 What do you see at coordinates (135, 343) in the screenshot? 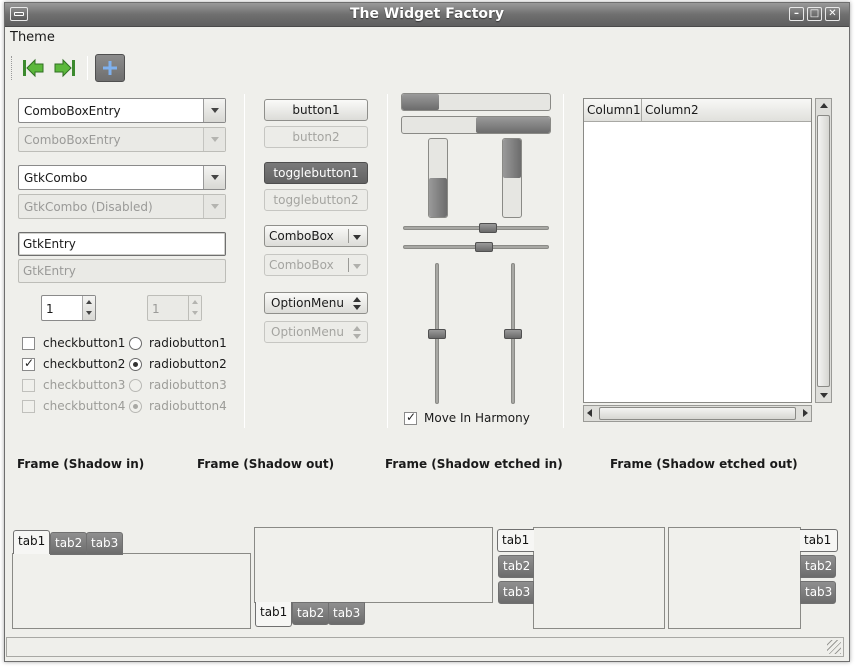
I see `radio-icon` at bounding box center [135, 343].